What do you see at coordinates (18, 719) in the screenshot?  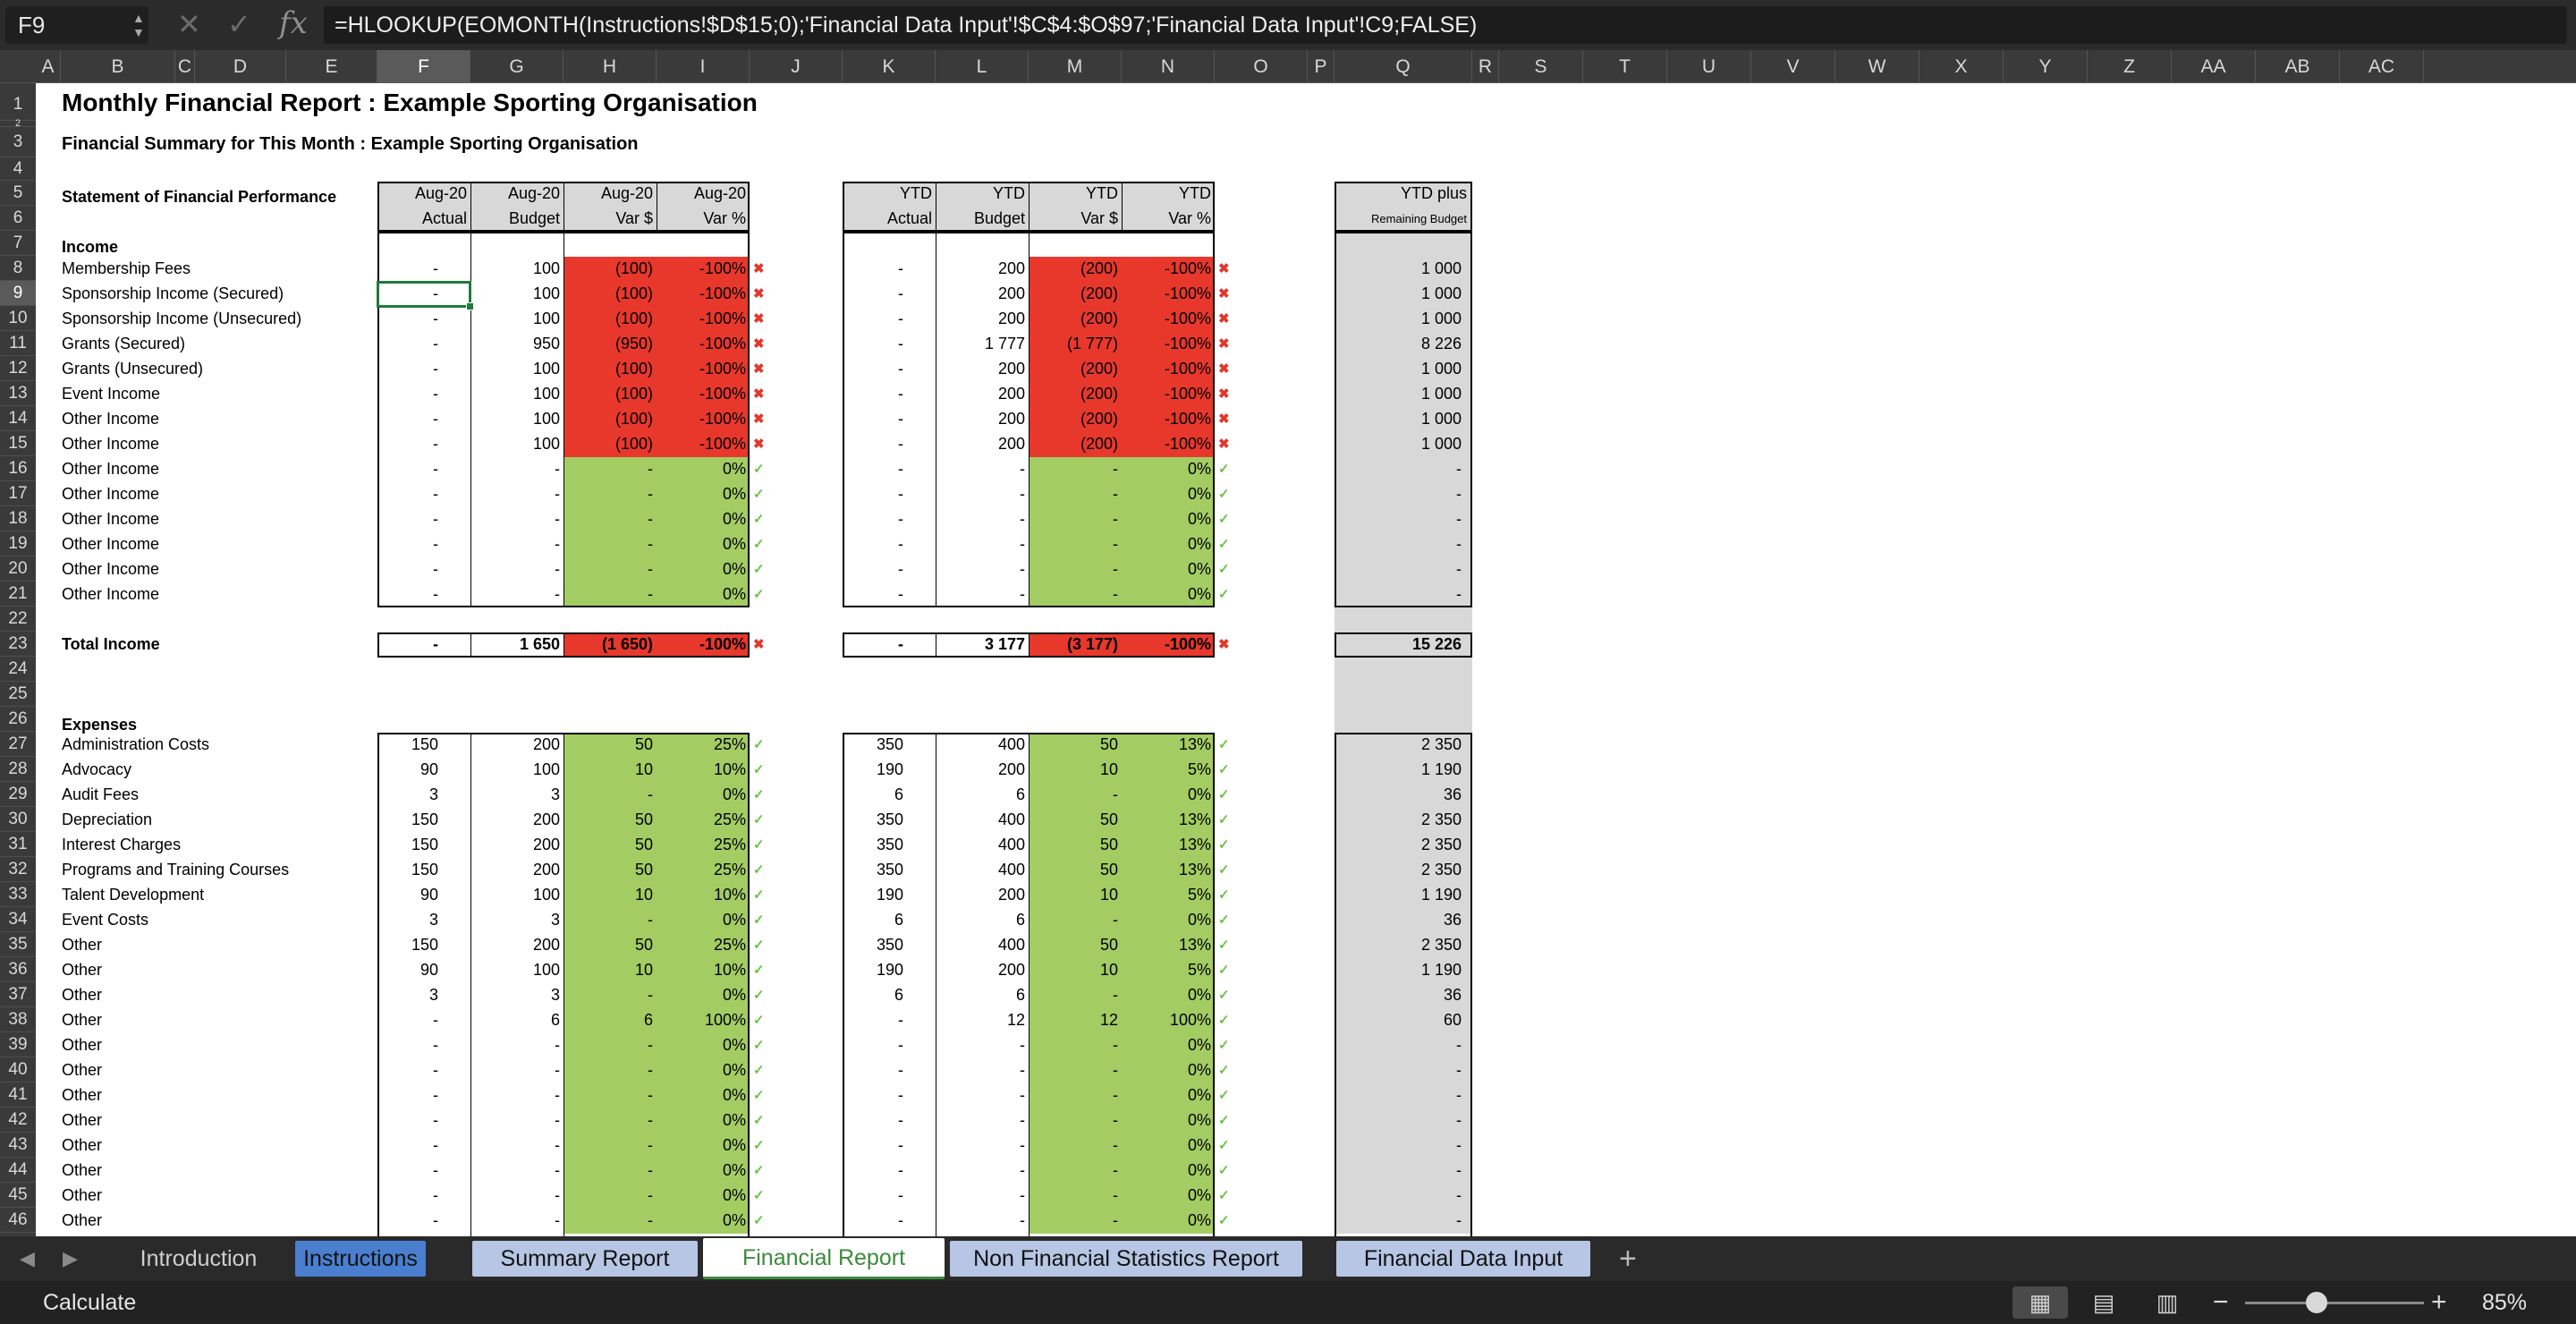 I see `row-header-26: 26` at bounding box center [18, 719].